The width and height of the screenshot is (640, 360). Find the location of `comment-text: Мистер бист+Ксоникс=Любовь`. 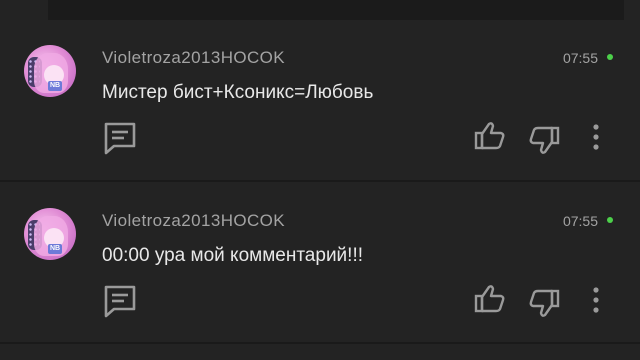

comment-text: Мистер бист+Ксоникс=Любовь is located at coordinates (238, 92).